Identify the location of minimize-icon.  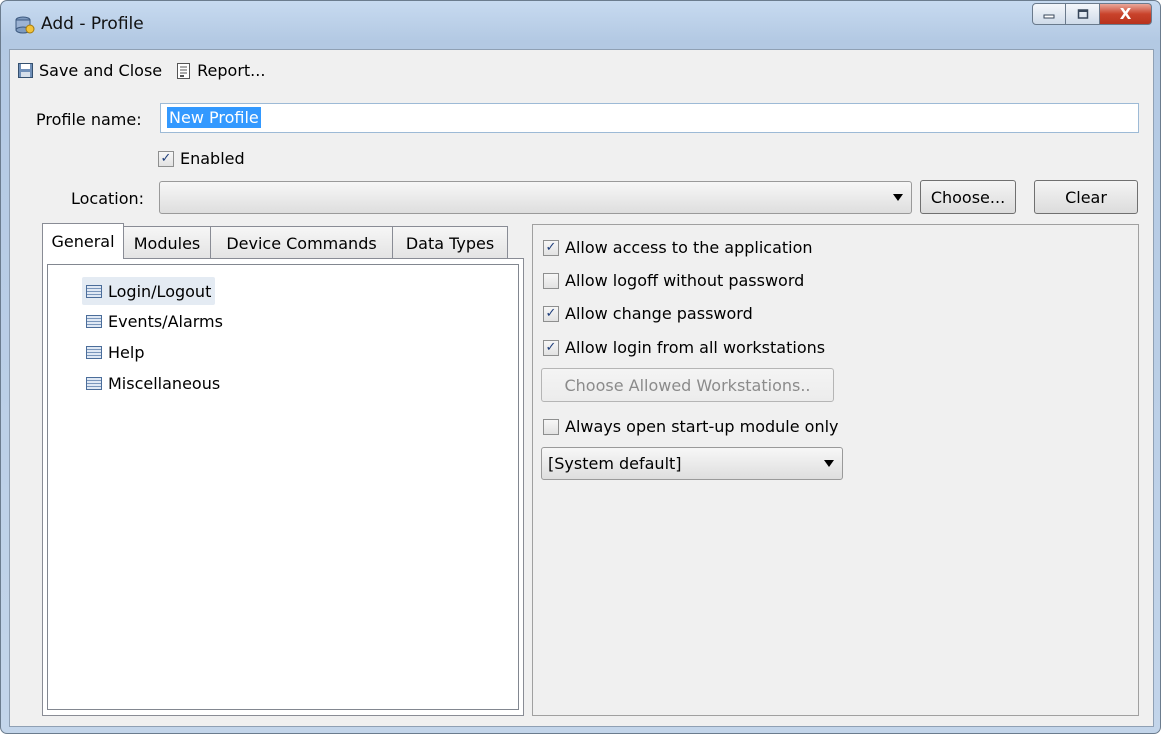
(1049, 16).